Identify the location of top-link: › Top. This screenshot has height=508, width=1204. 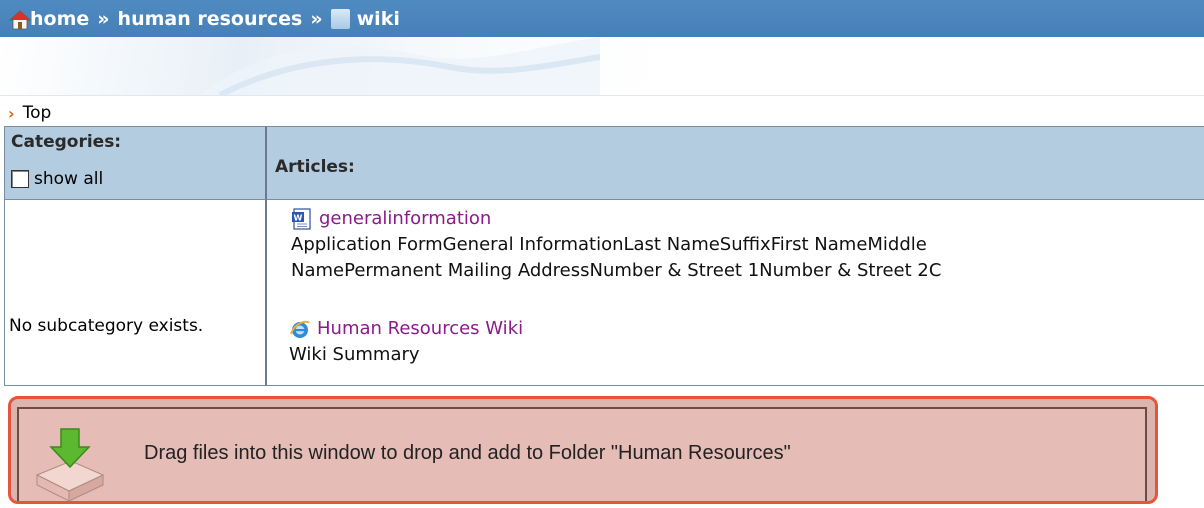
(29, 113).